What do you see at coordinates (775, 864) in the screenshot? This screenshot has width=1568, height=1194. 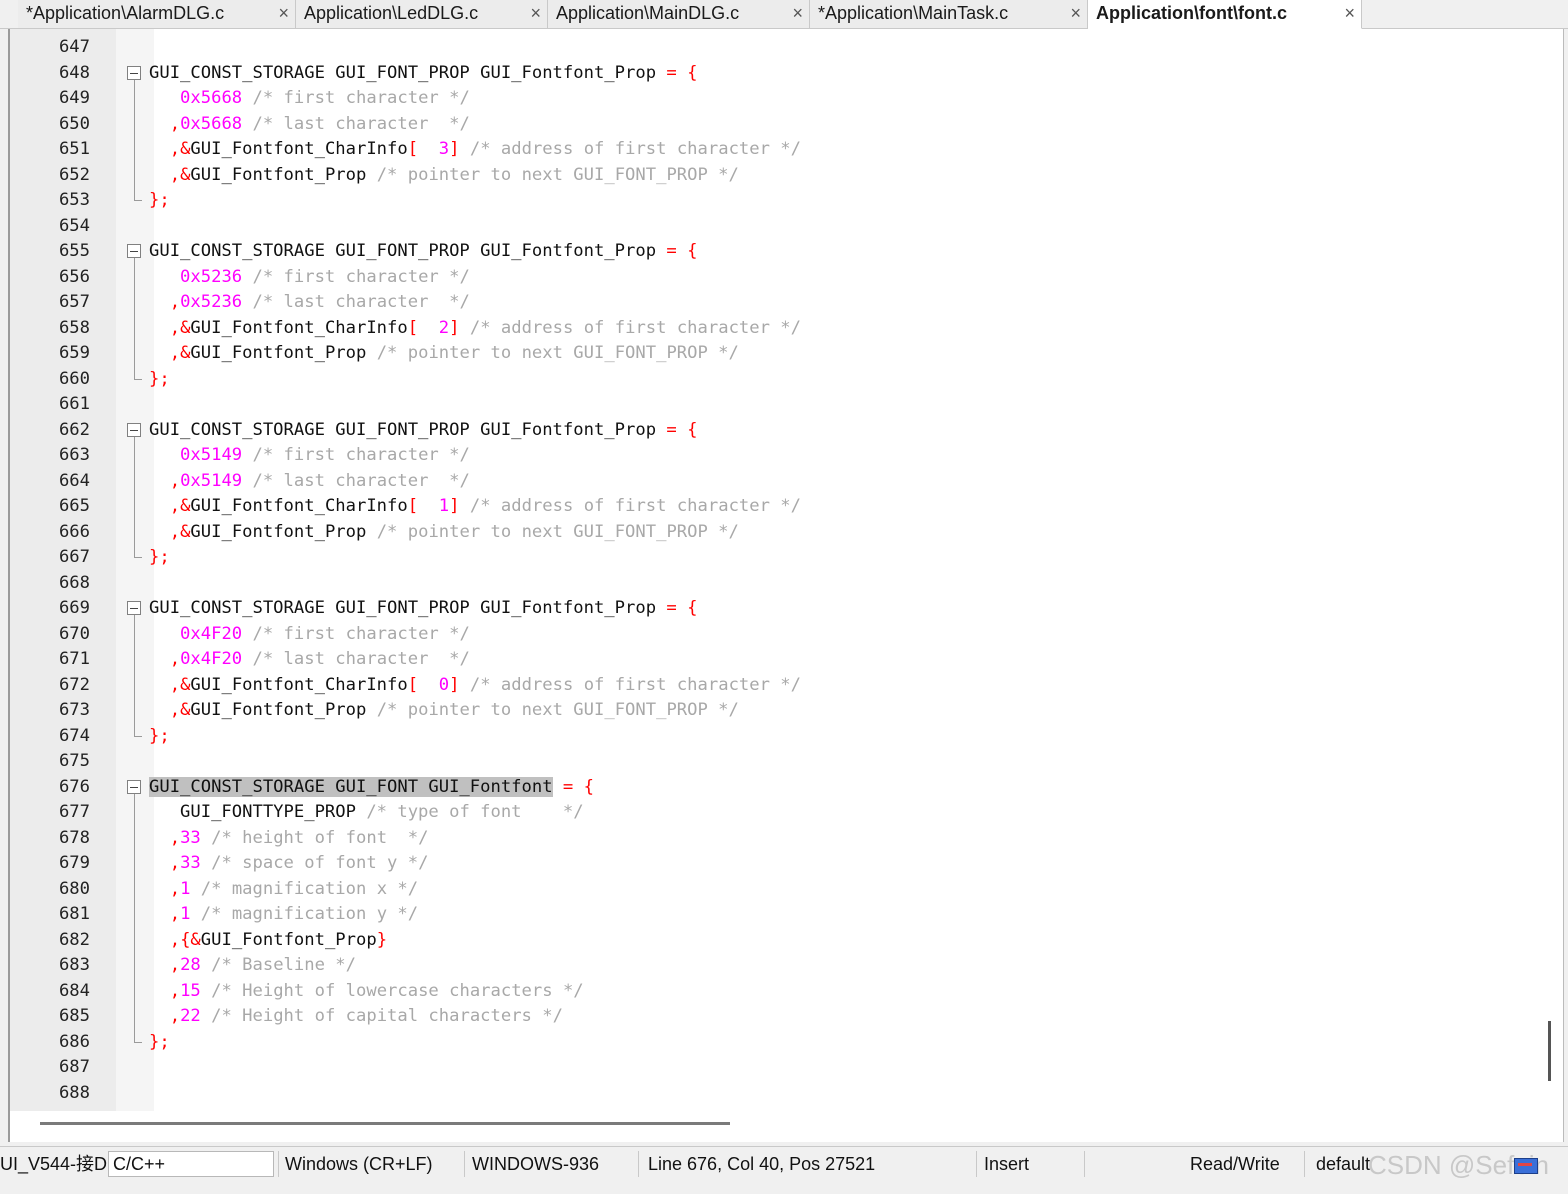 I see `code-line: 679 ,33 /* space of font y */` at bounding box center [775, 864].